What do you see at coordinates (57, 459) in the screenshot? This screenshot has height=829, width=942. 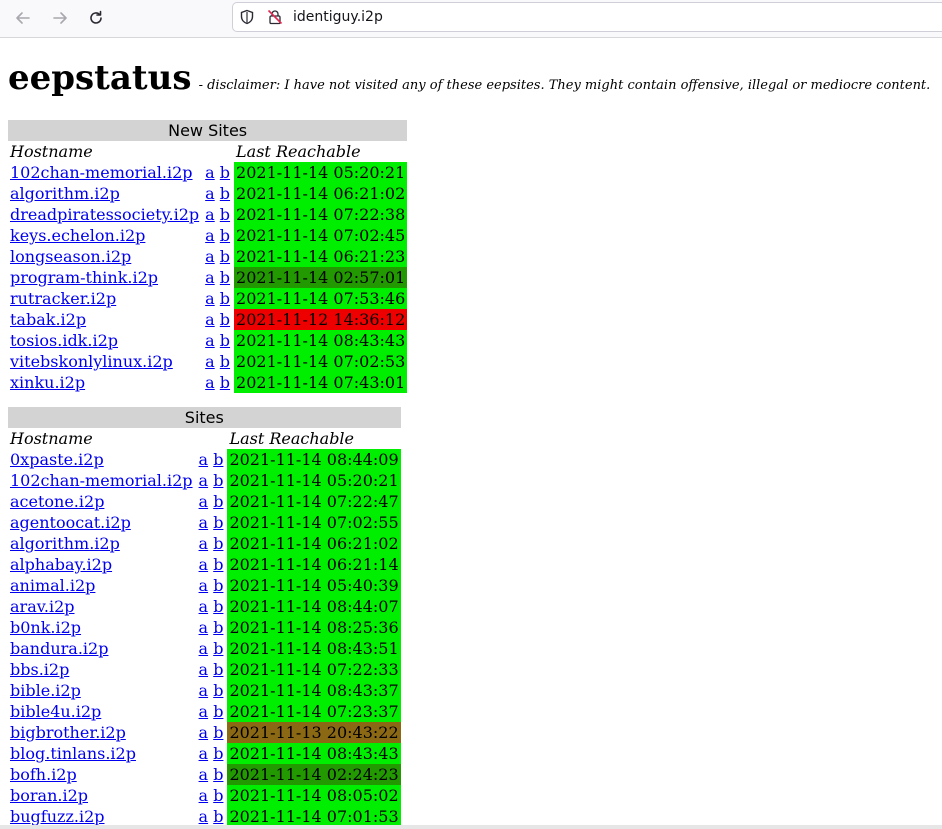 I see `hostname-link: 0xpaste.i2p` at bounding box center [57, 459].